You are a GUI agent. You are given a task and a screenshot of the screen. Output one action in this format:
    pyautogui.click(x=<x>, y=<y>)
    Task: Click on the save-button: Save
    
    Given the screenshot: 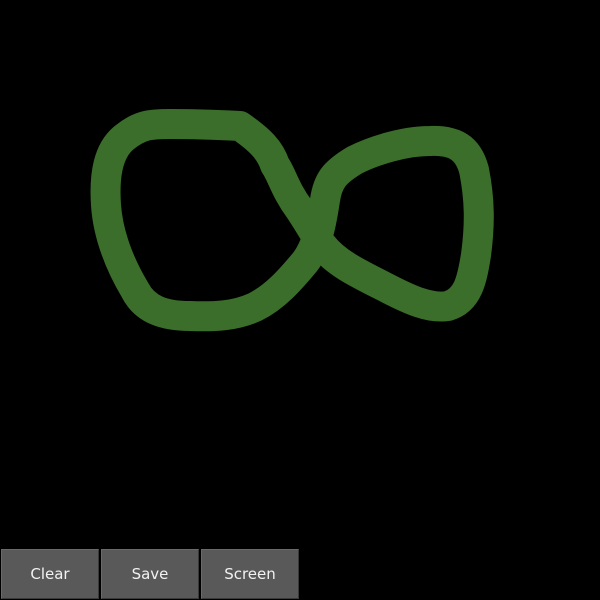 What is the action you would take?
    pyautogui.click(x=150, y=574)
    